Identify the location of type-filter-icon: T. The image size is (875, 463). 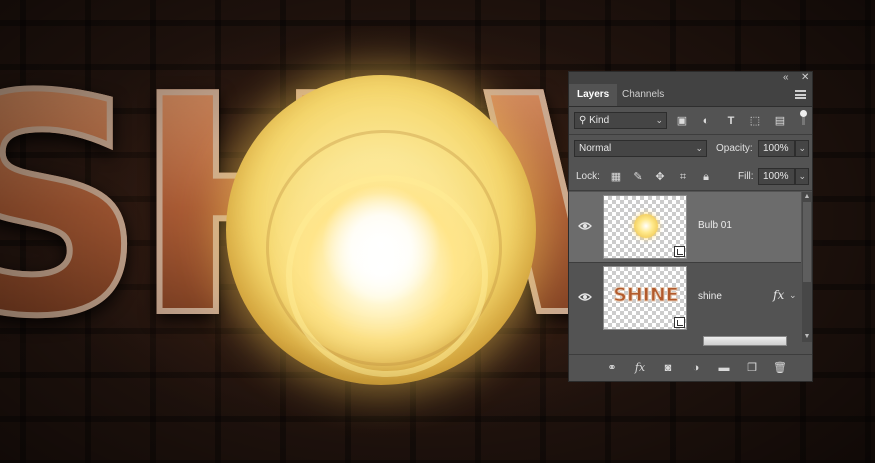
(731, 121).